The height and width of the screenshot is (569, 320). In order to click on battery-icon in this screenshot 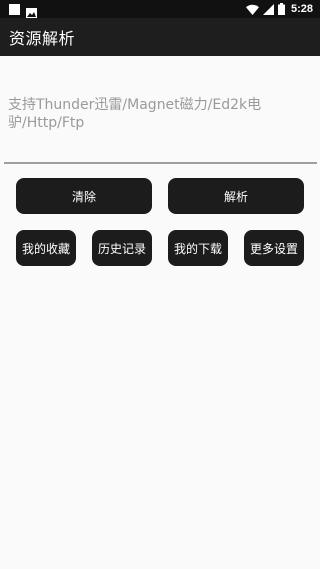, I will do `click(281, 9)`.